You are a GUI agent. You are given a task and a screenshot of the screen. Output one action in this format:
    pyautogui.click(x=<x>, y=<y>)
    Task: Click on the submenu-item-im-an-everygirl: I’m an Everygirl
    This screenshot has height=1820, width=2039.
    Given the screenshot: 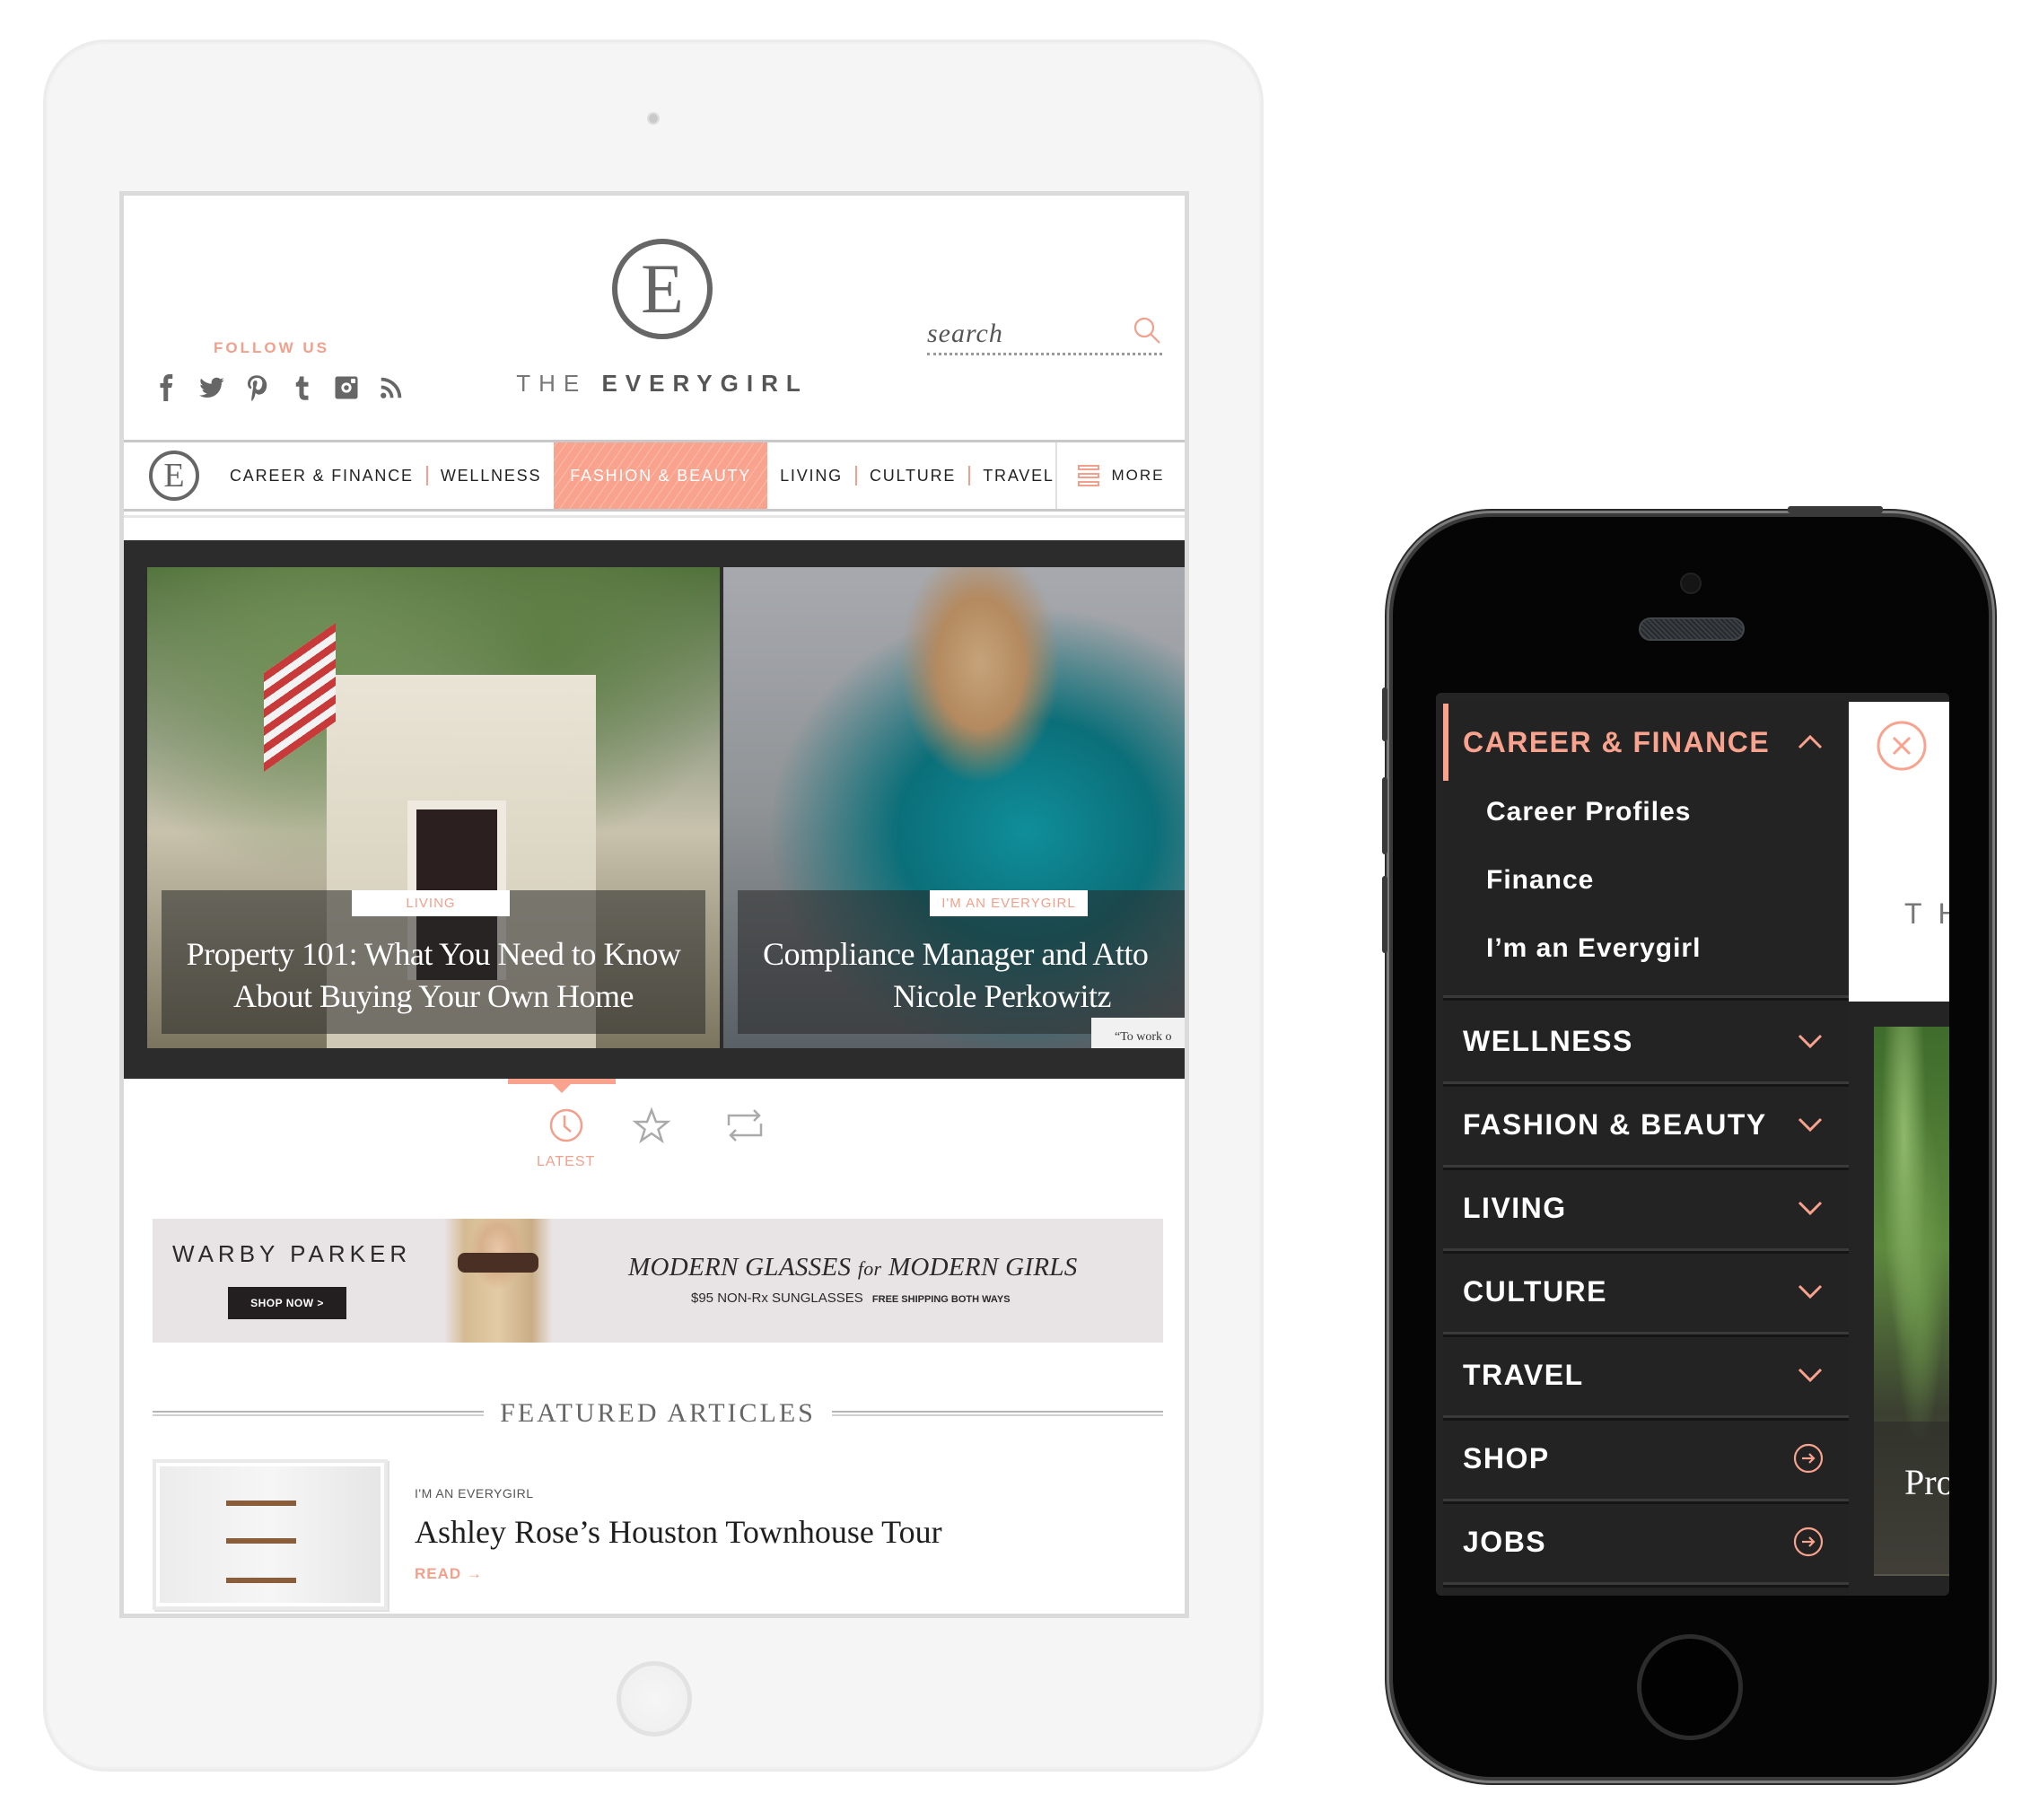 What is the action you would take?
    pyautogui.click(x=1593, y=949)
    